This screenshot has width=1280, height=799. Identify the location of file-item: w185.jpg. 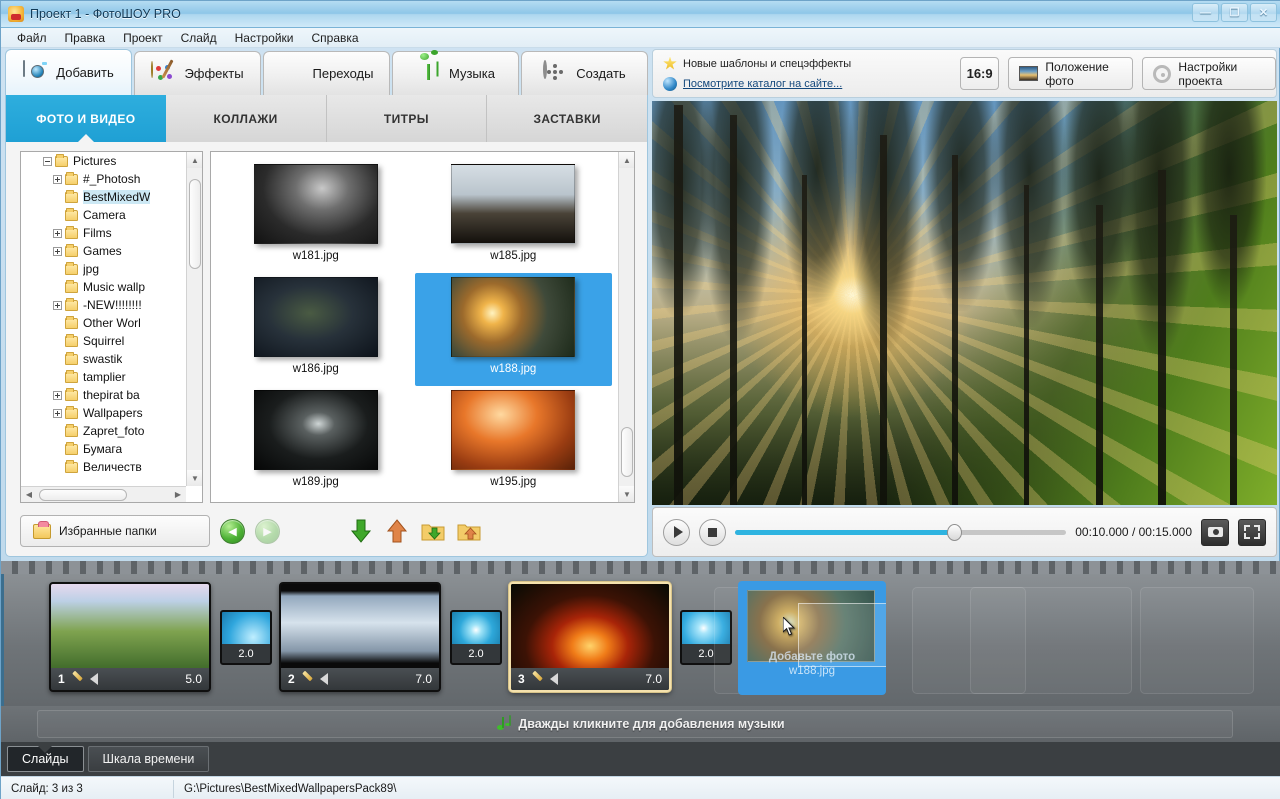
(514, 216).